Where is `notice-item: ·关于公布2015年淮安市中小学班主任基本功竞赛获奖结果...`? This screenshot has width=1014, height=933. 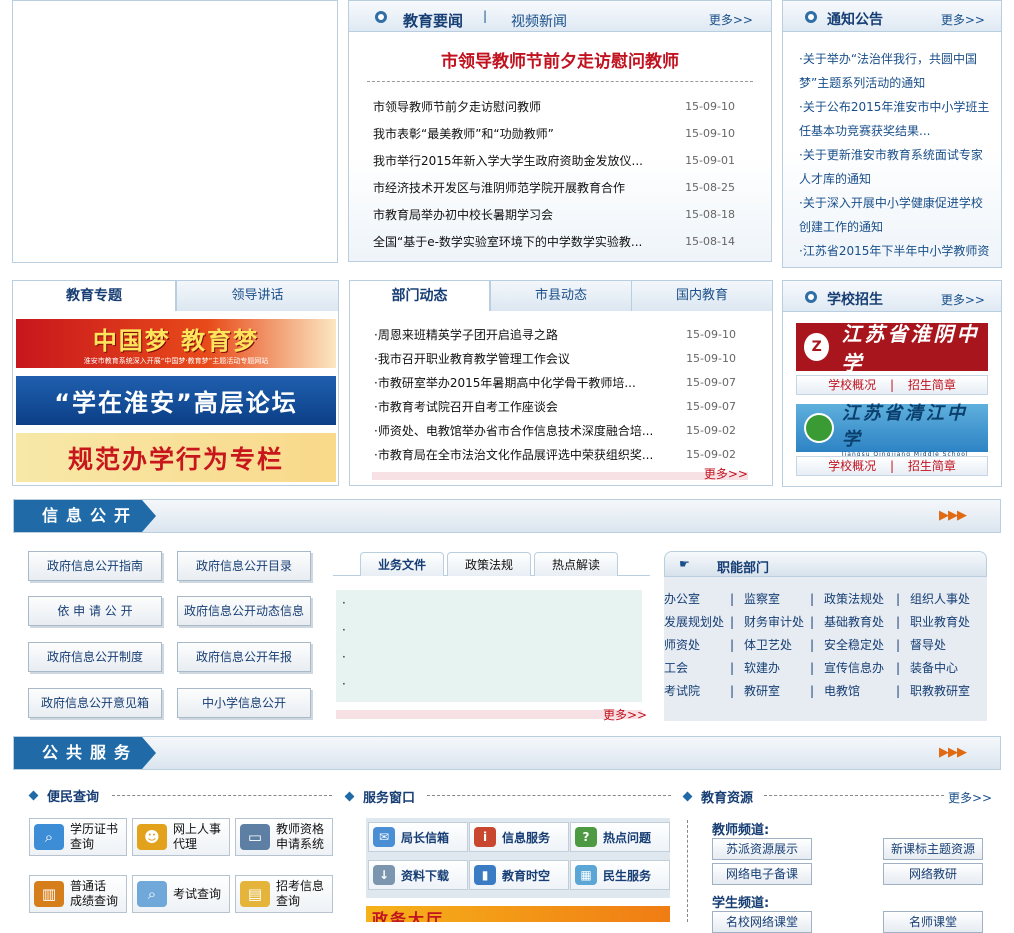
notice-item: ·关于公布2015年淮安市中小学班主任基本功竞赛获奖结果... is located at coordinates (895, 119).